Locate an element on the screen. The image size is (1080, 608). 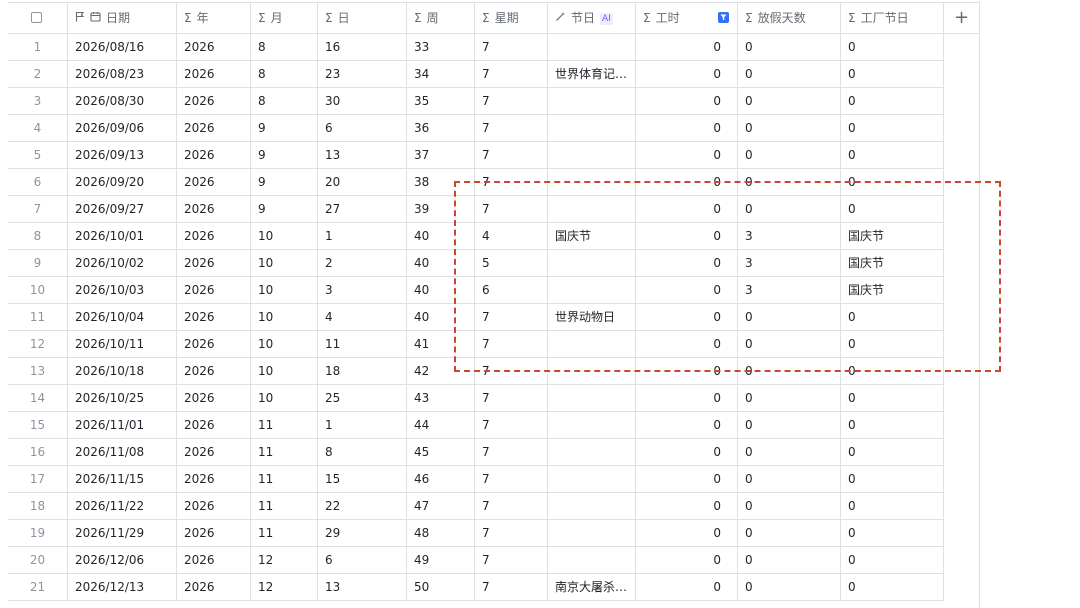
row-index: 18 is located at coordinates (38, 506).